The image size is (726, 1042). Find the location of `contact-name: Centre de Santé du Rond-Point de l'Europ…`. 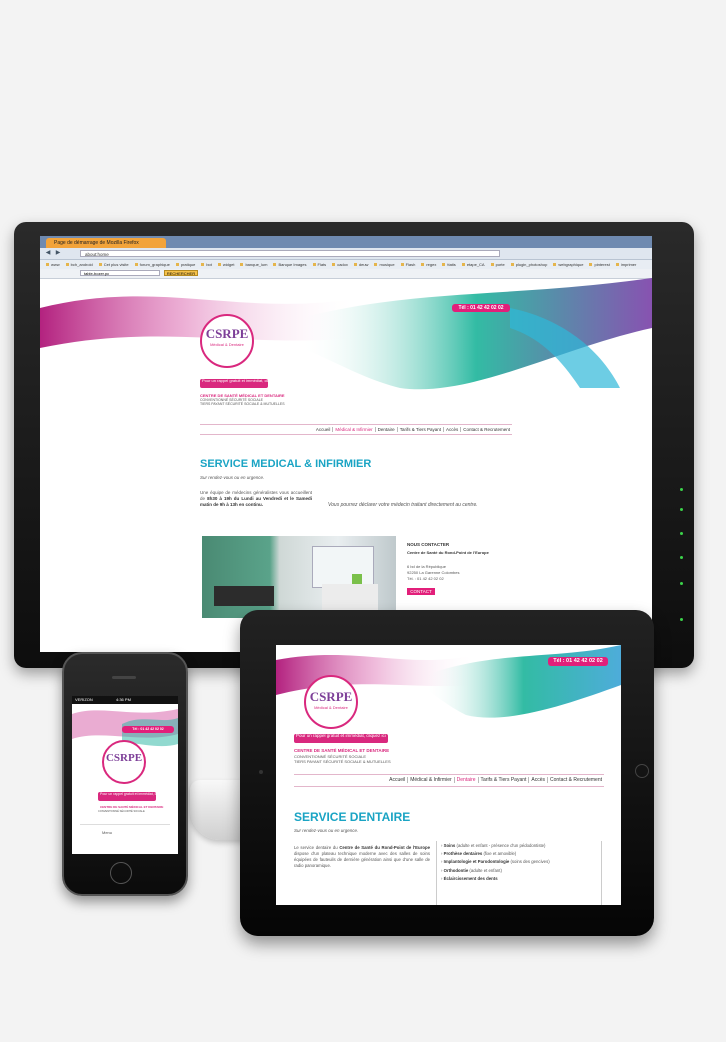

contact-name: Centre de Santé du Rond-Point de l'Europ… is located at coordinates (448, 552).